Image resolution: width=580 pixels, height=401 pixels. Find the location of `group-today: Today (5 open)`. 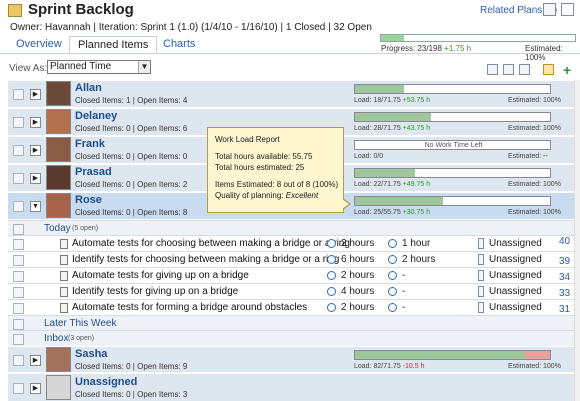

group-today: Today (5 open) is located at coordinates (294, 228).